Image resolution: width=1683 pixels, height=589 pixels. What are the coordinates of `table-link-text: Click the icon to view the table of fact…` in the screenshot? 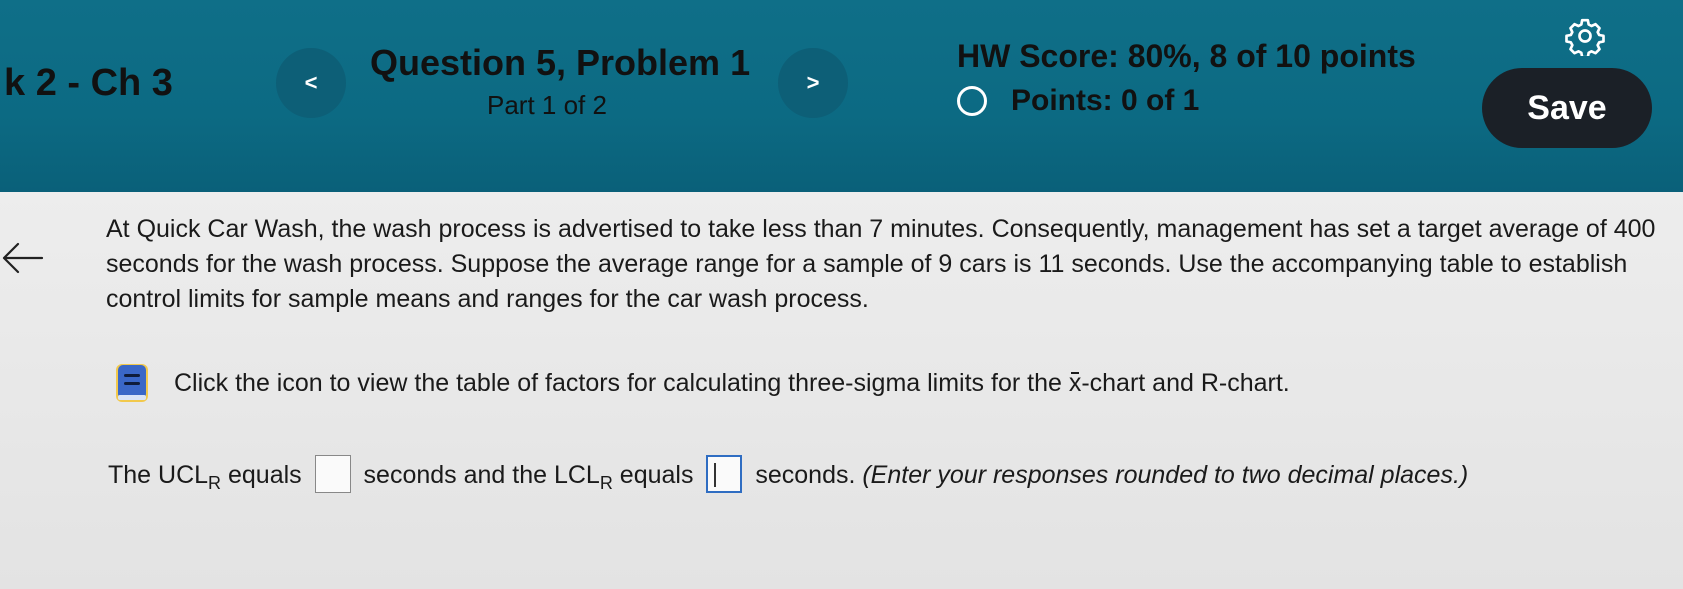 It's located at (732, 383).